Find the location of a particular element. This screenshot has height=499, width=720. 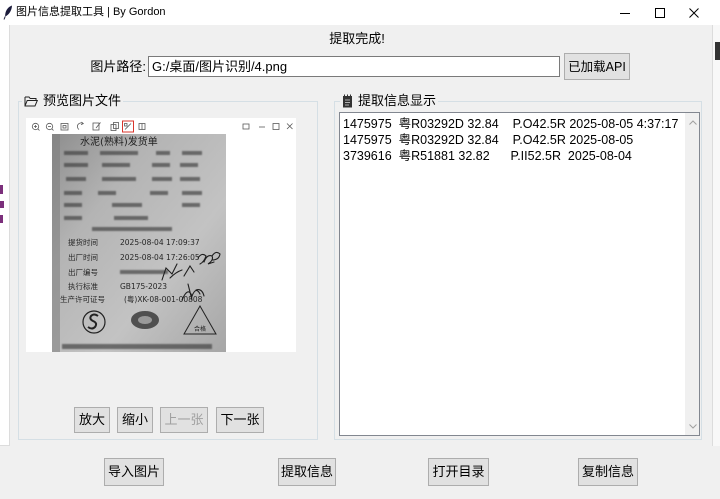

close-icon is located at coordinates (694, 12).